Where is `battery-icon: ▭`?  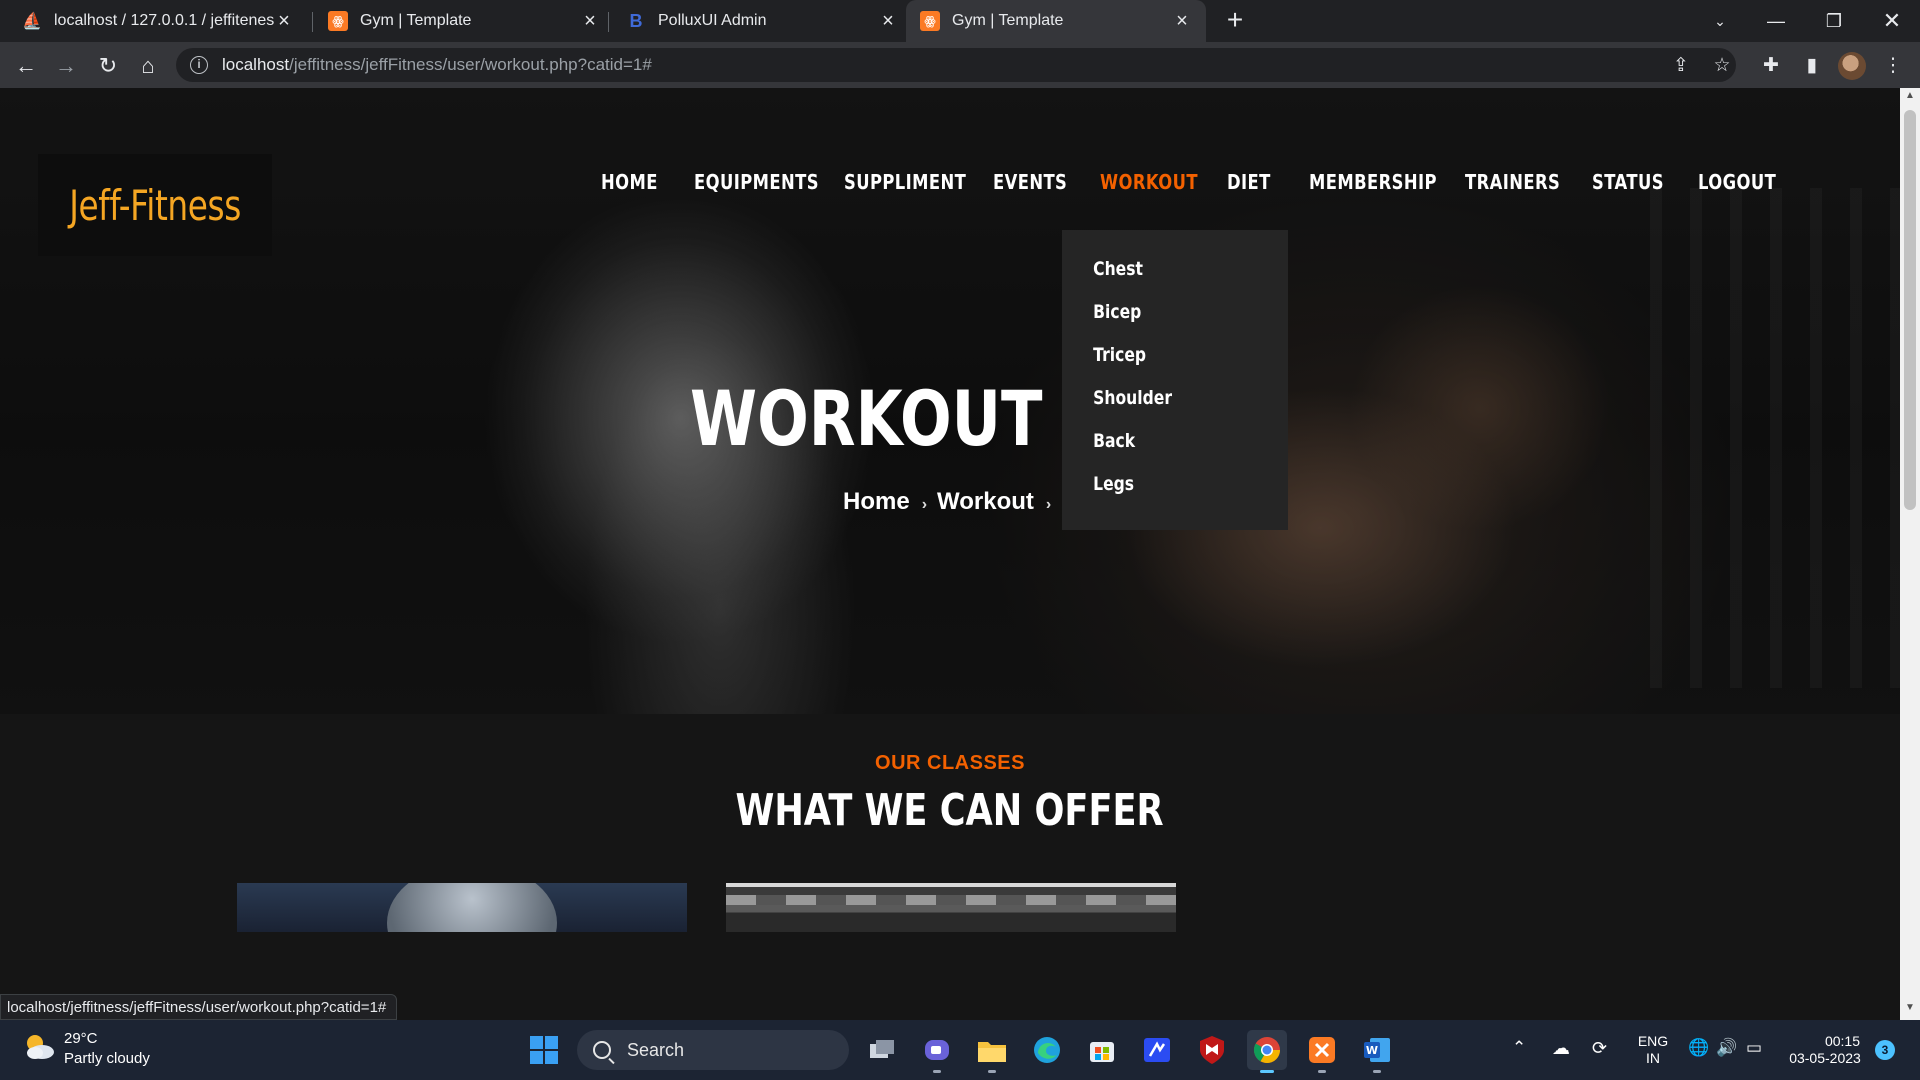 battery-icon: ▭ is located at coordinates (1754, 1048).